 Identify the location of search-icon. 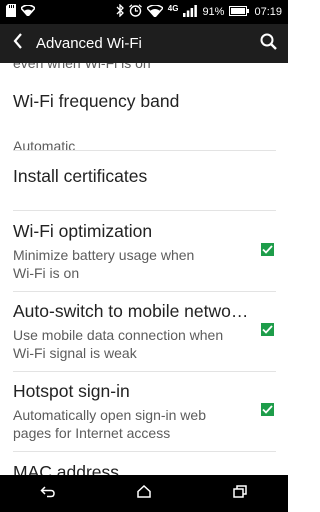
(268, 44).